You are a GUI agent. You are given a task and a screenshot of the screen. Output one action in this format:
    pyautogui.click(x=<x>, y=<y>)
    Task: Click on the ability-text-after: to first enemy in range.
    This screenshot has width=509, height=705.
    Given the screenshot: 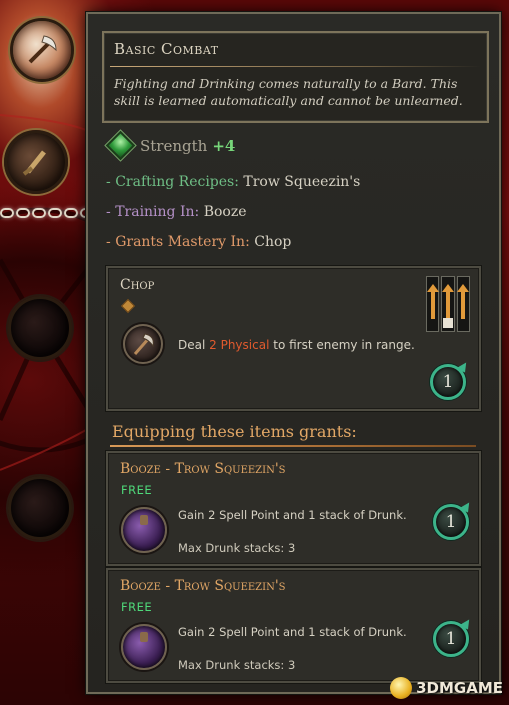 What is the action you would take?
    pyautogui.click(x=344, y=345)
    